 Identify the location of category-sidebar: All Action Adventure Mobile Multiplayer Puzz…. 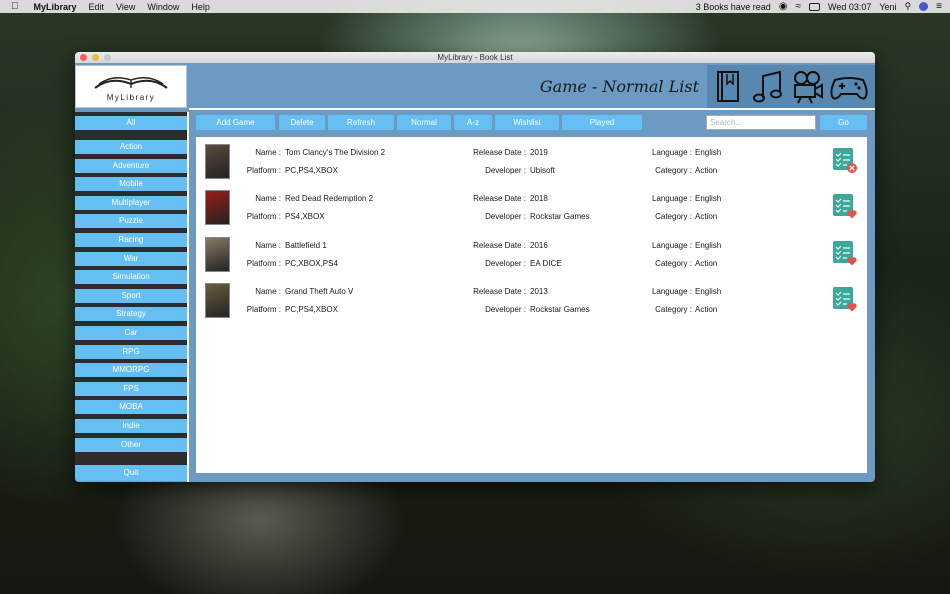
(132, 297).